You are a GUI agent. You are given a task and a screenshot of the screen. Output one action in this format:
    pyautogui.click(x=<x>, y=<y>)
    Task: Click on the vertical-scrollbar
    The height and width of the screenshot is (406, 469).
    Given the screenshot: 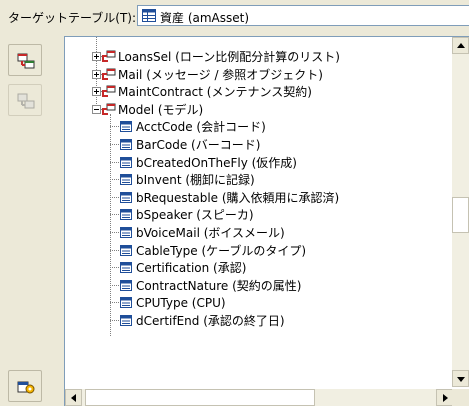 What is the action you would take?
    pyautogui.click(x=460, y=212)
    